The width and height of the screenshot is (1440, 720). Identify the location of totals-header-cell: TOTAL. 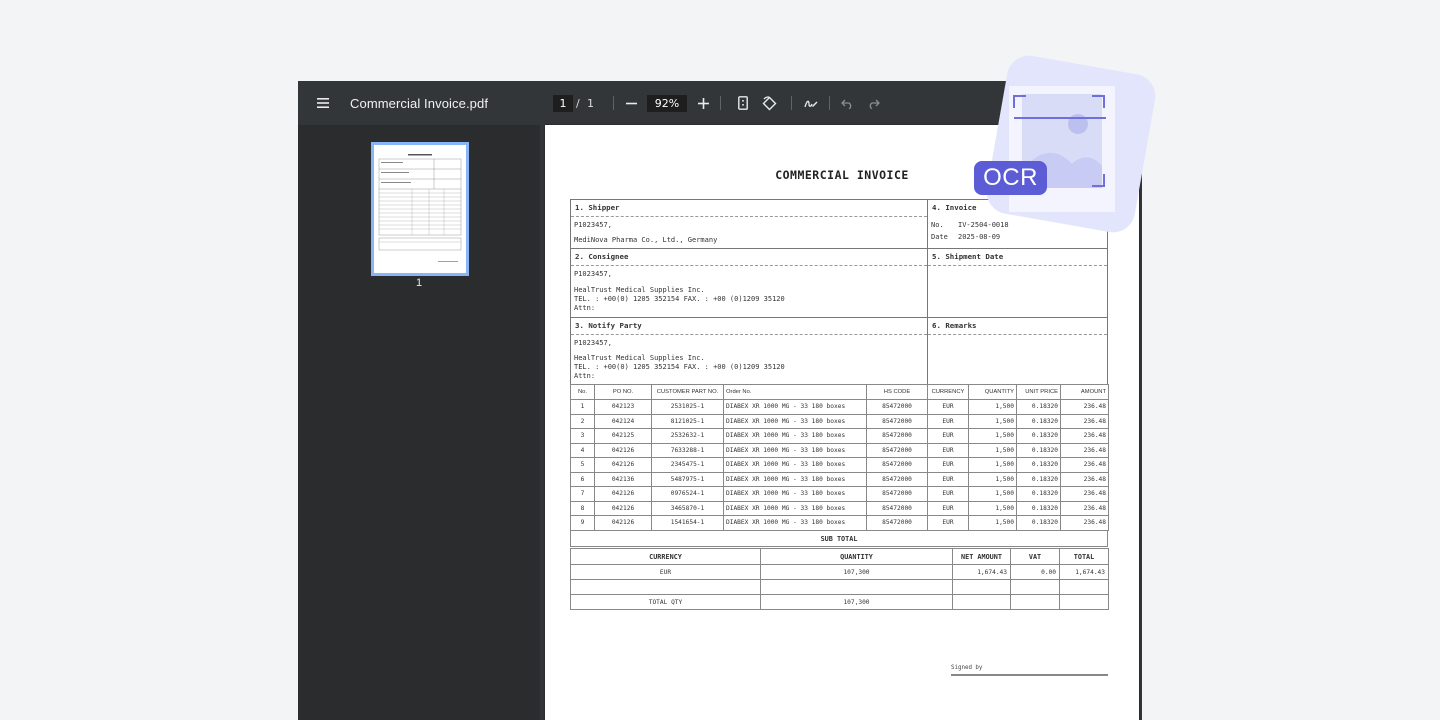
(1084, 556).